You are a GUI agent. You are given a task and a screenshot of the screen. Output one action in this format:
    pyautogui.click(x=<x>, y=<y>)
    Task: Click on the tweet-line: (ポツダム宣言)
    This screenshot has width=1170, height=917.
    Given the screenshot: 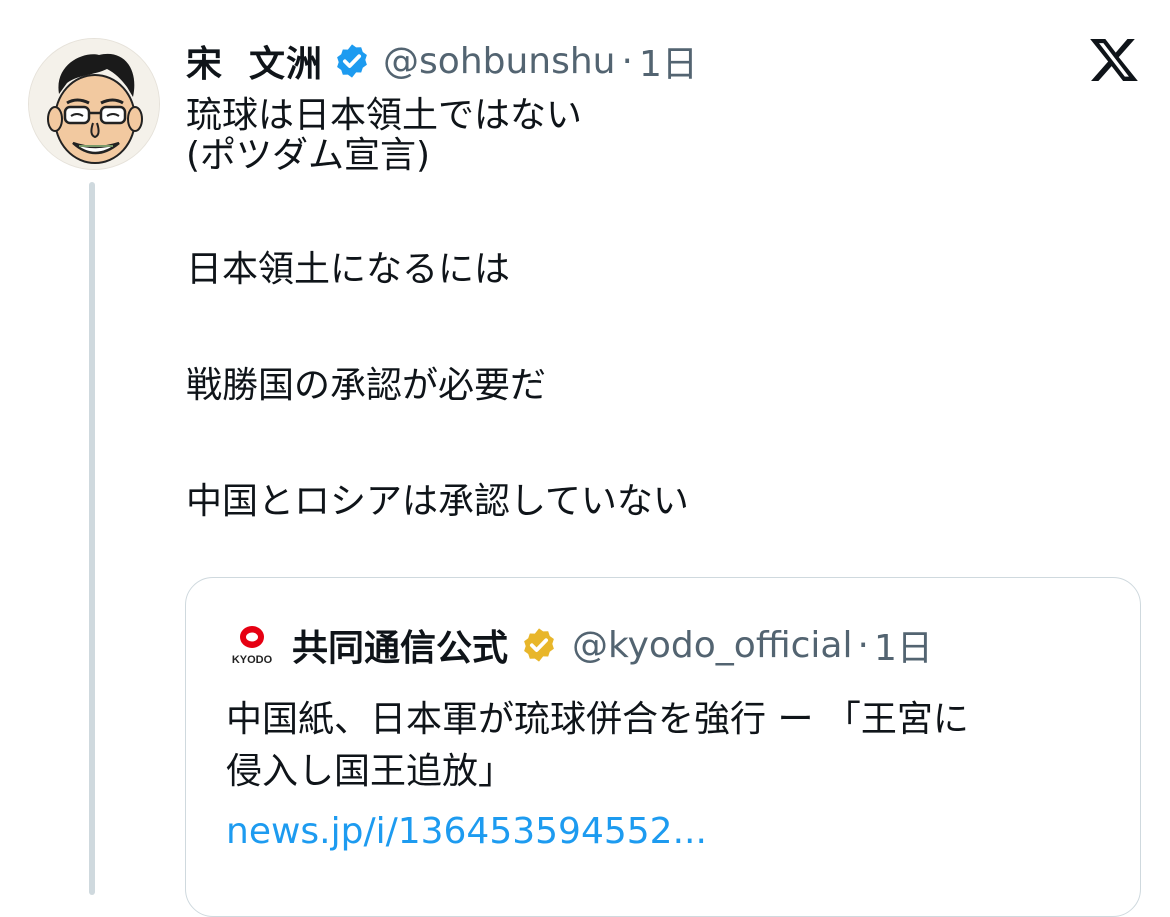 What is the action you would take?
    pyautogui.click(x=308, y=155)
    